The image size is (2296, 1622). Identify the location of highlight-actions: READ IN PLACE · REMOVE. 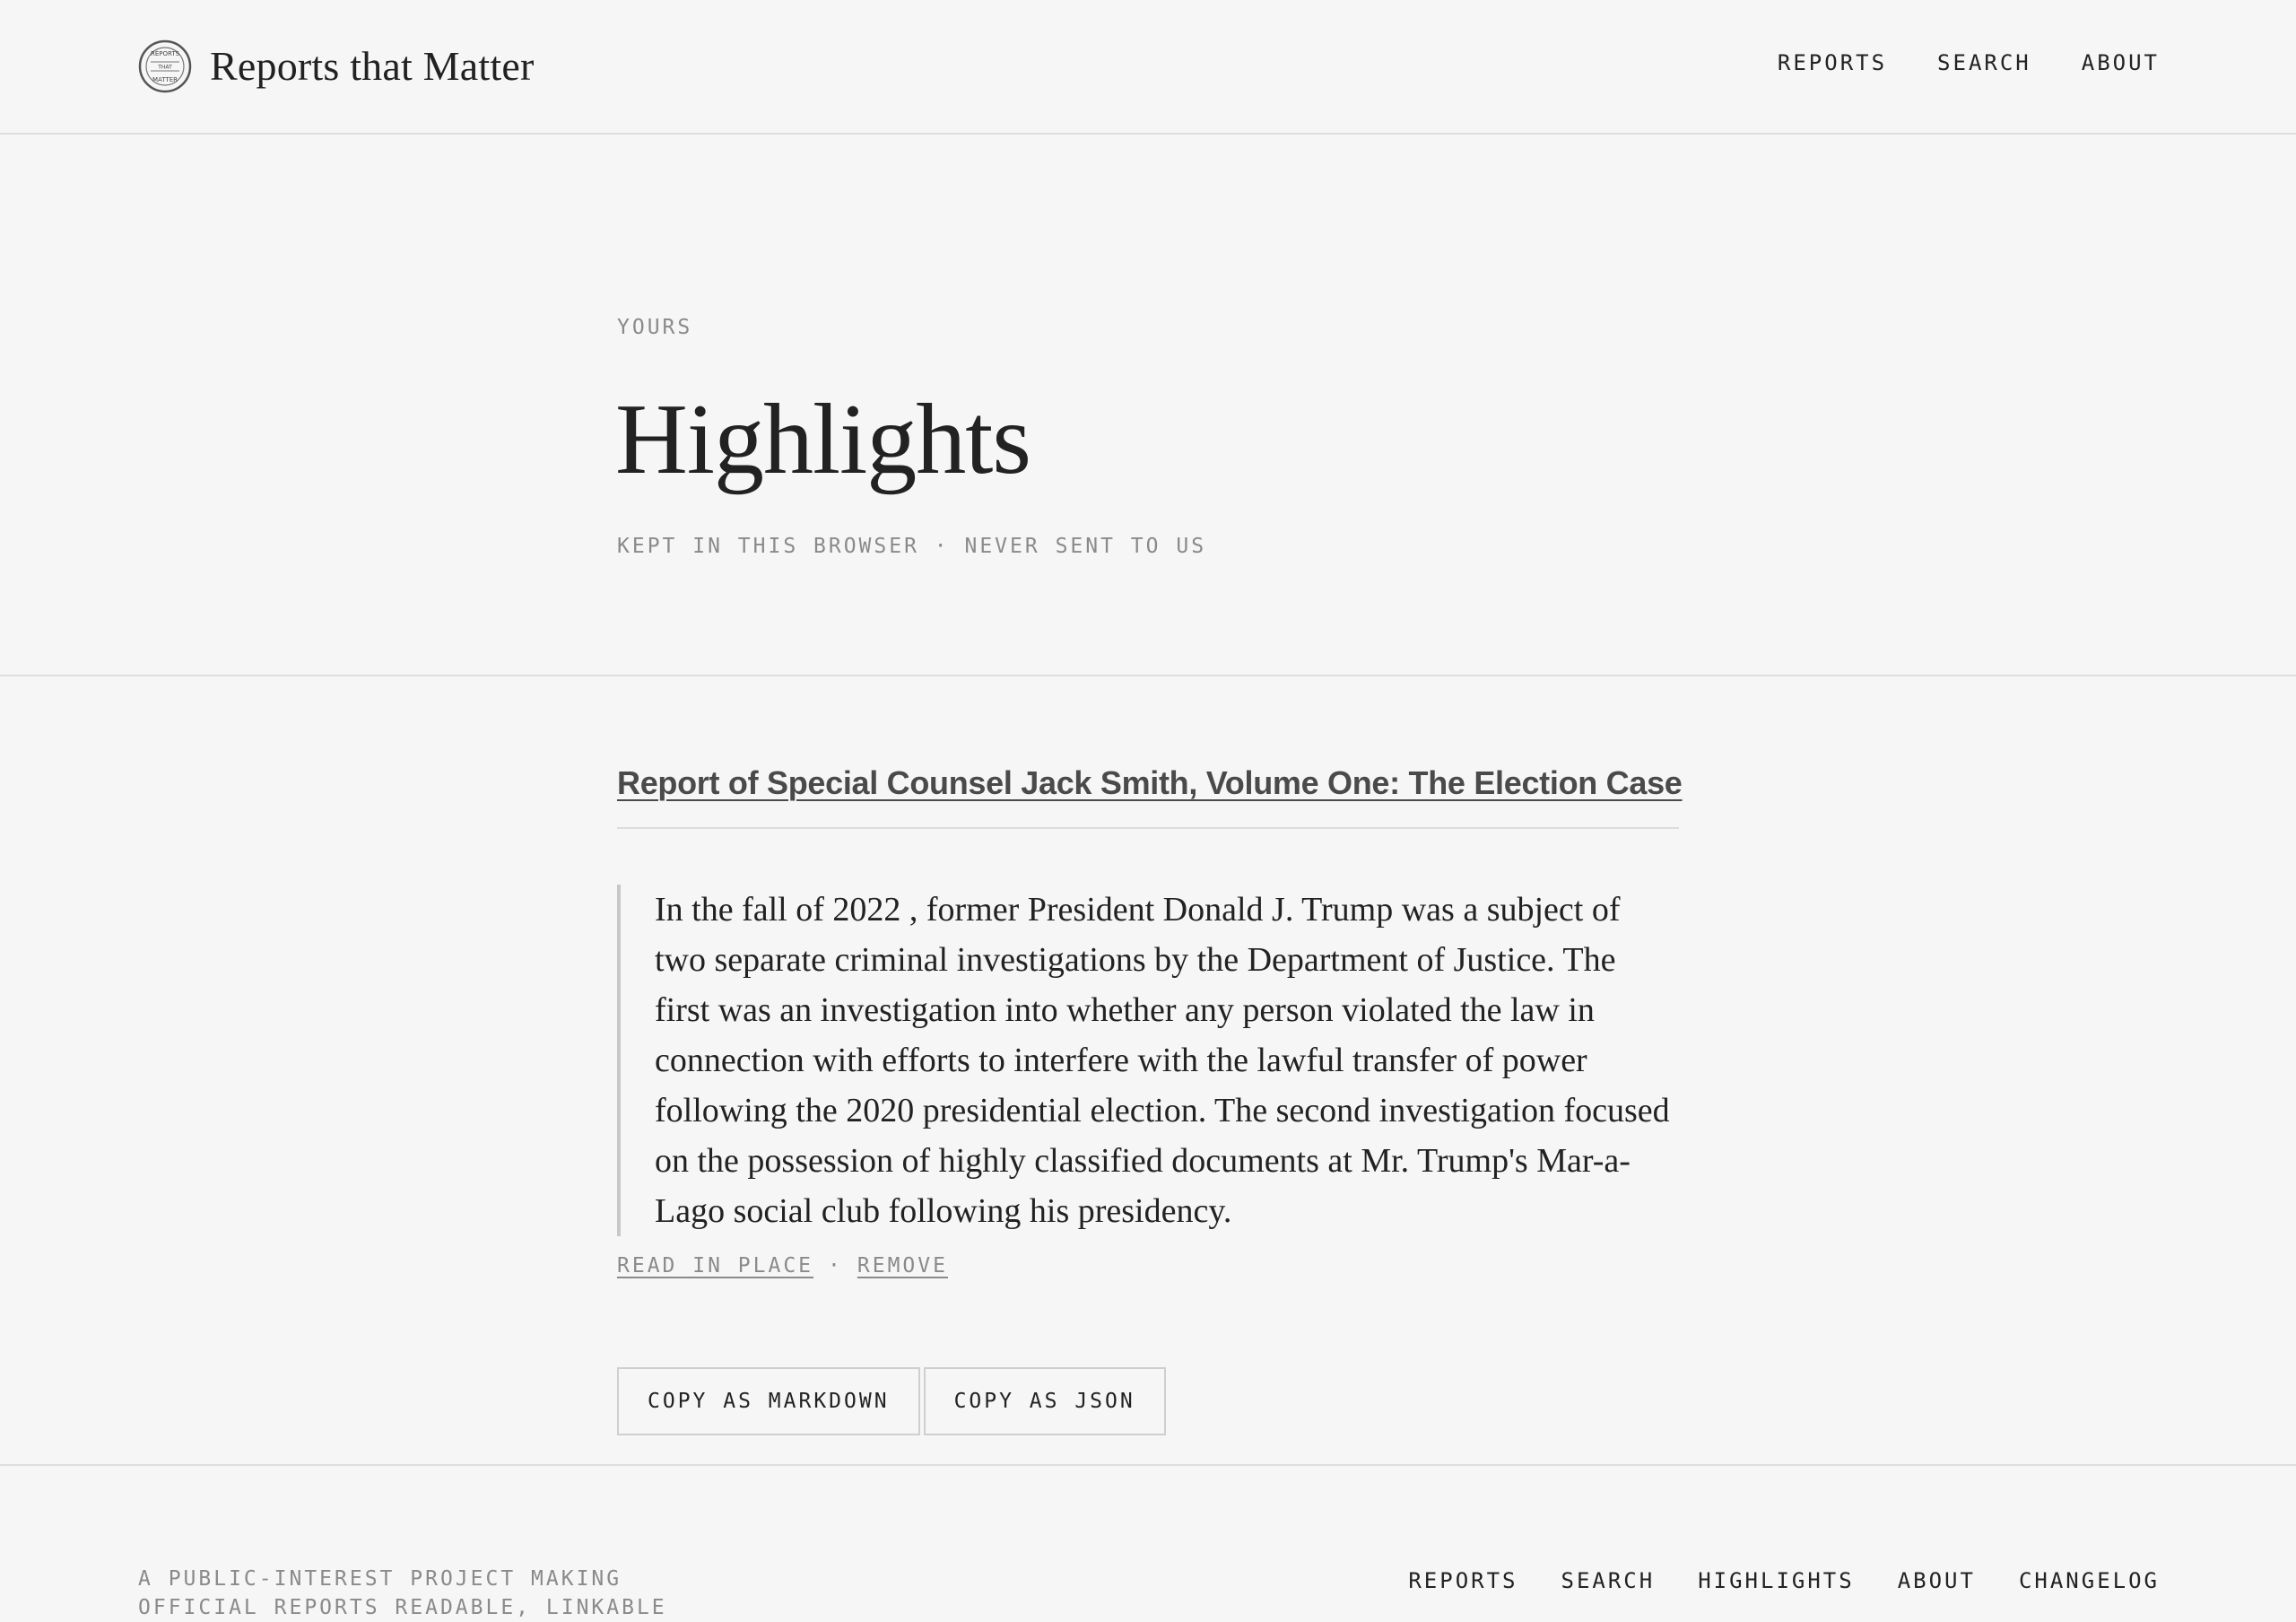
(782, 1266).